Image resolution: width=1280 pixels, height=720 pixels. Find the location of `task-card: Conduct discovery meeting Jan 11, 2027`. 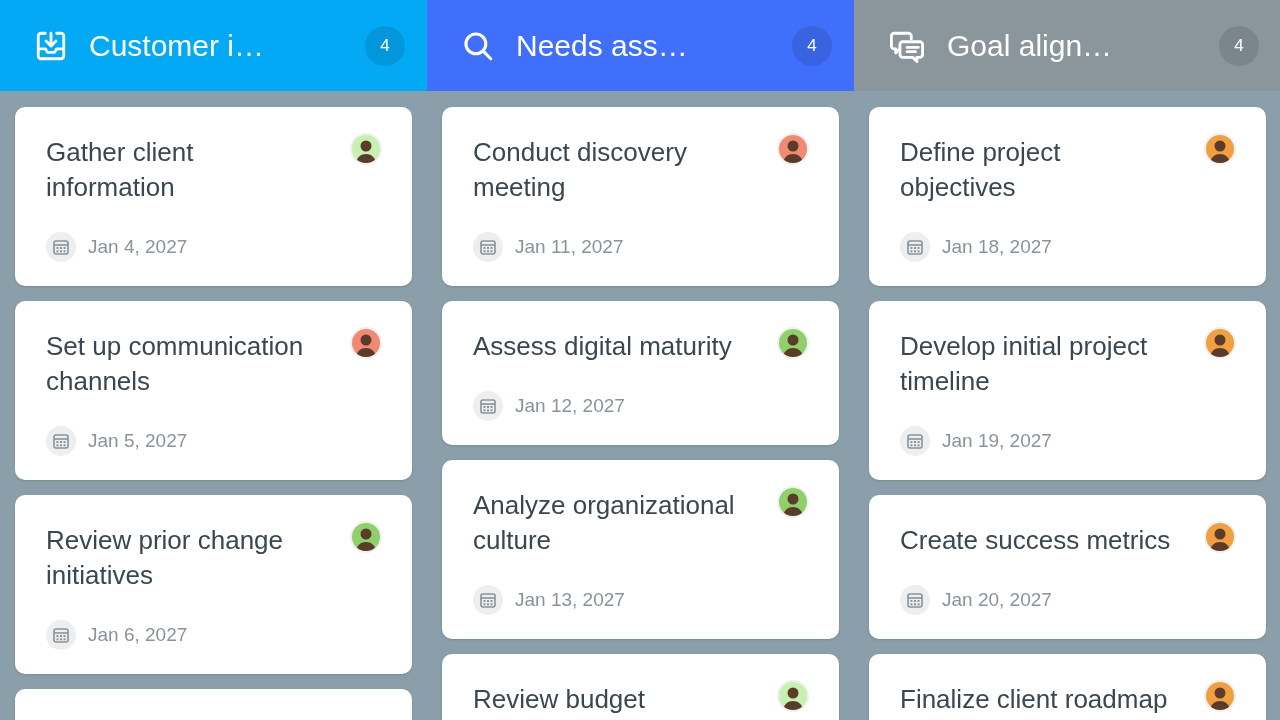

task-card: Conduct discovery meeting Jan 11, 2027 is located at coordinates (640, 196).